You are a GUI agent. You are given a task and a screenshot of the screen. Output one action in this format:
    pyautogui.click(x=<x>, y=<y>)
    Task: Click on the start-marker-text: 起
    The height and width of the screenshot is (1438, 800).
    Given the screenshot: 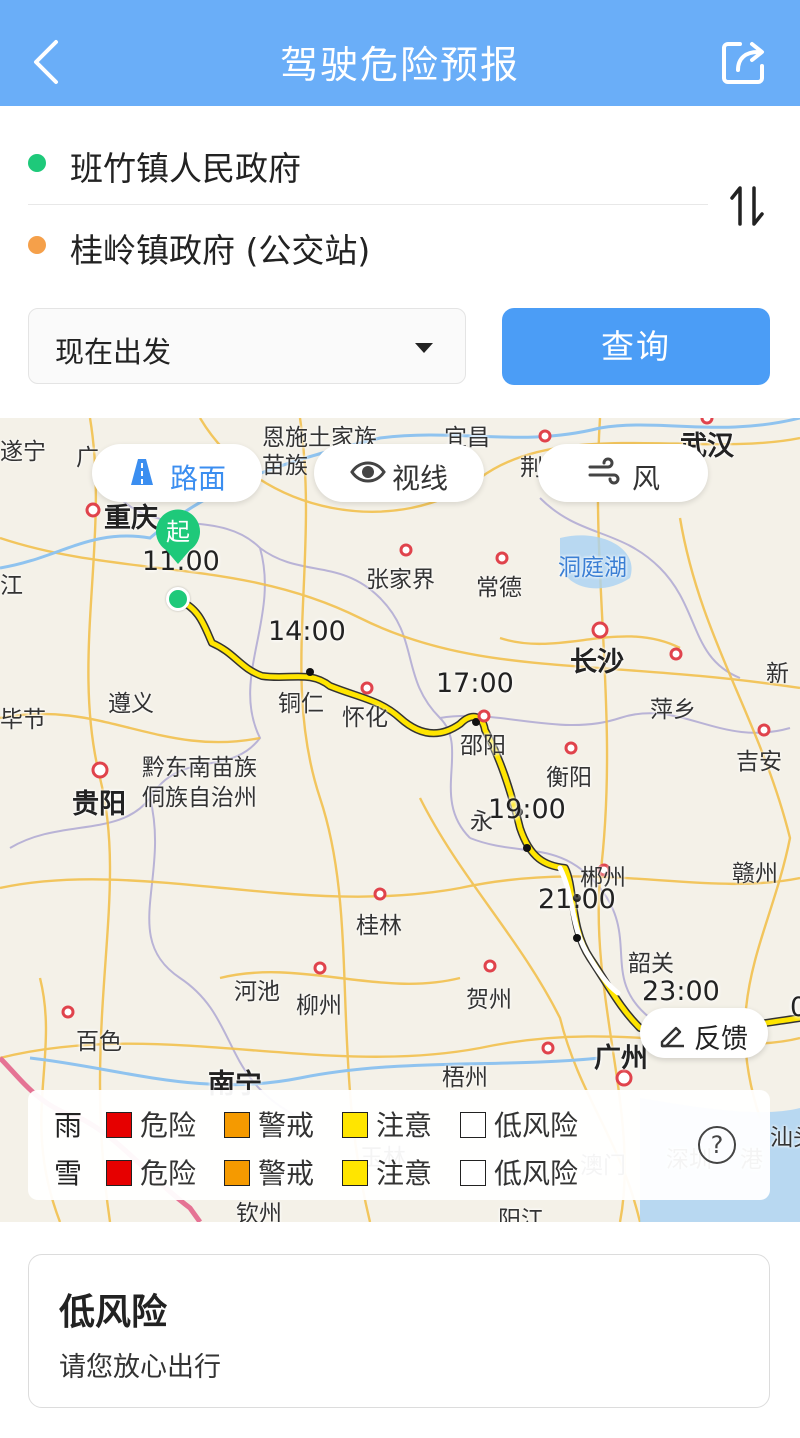 What is the action you would take?
    pyautogui.click(x=178, y=532)
    